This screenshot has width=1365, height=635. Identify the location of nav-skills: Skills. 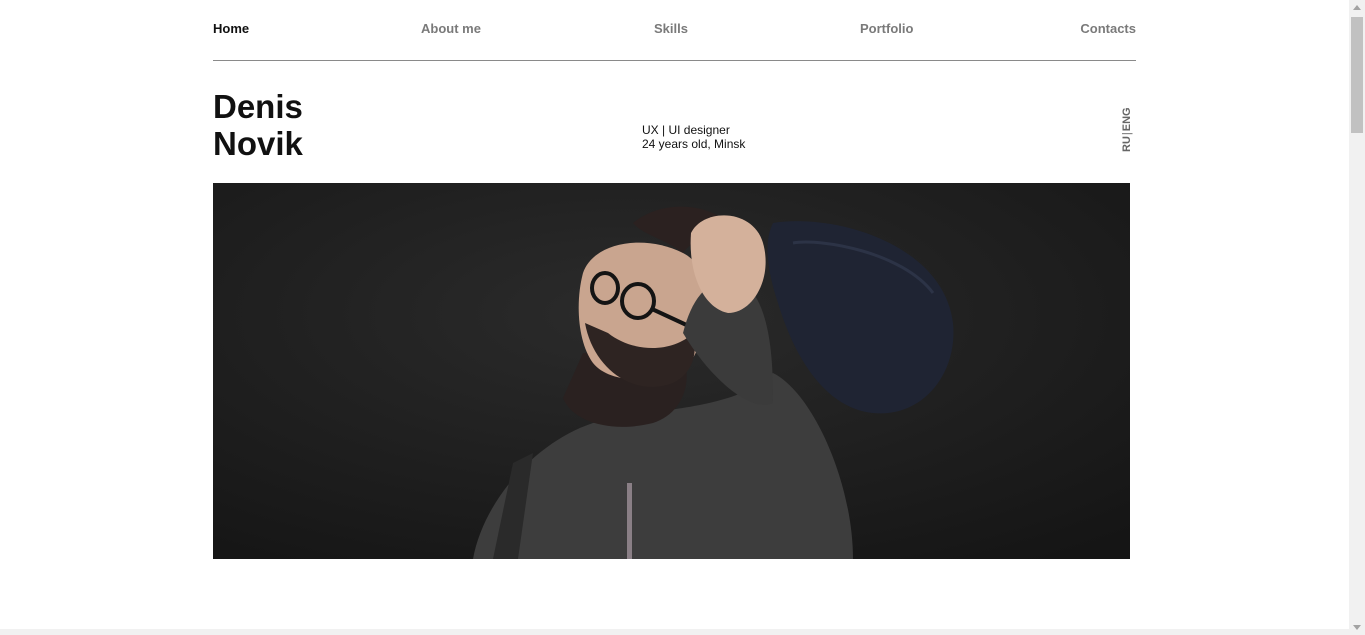
(671, 28).